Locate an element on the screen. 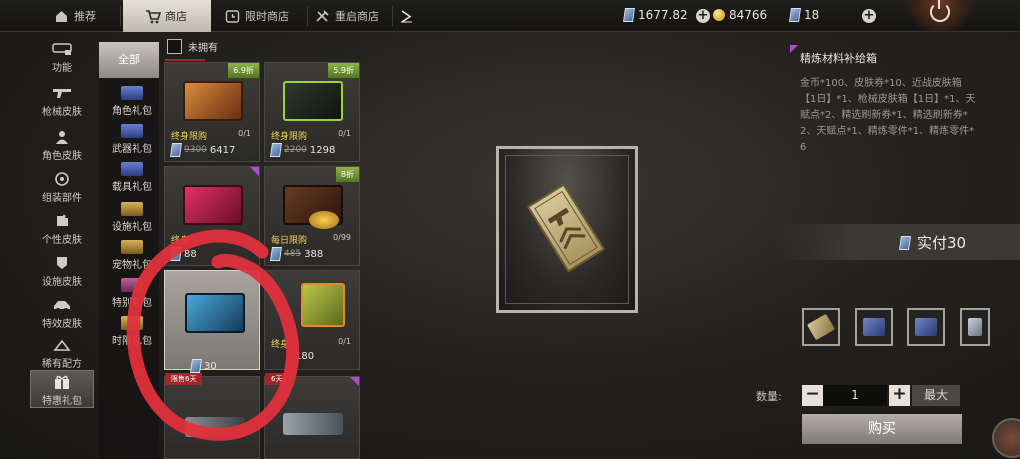 Image resolution: width=1020 pixels, height=459 pixels. puzzle-icon is located at coordinates (62, 221).